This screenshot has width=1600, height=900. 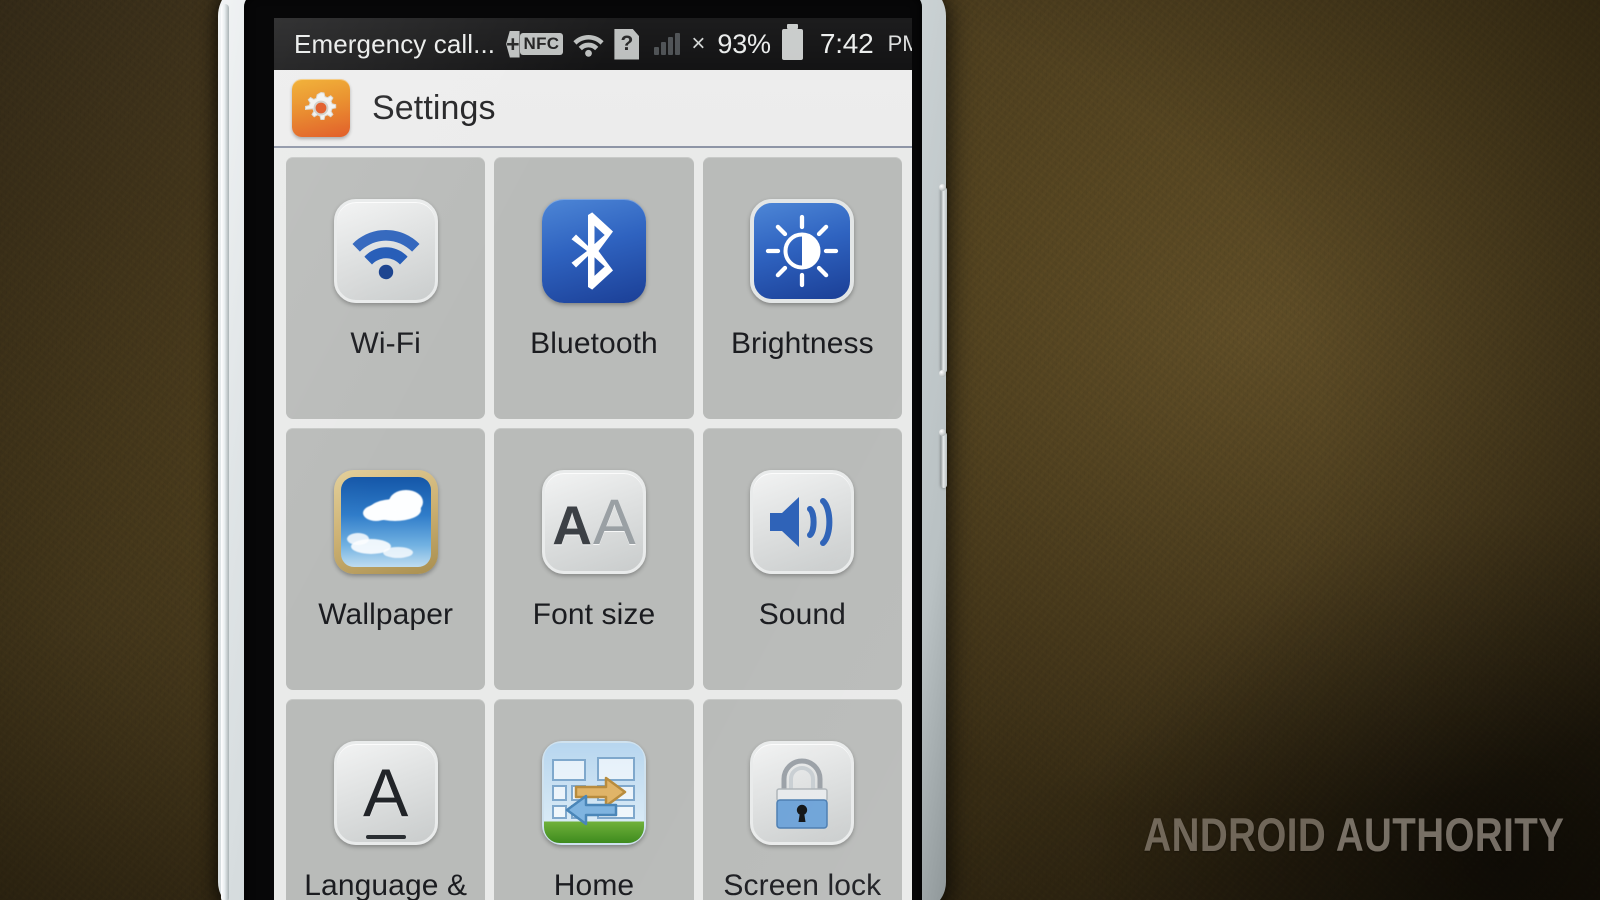 What do you see at coordinates (594, 884) in the screenshot?
I see `settings-tile-label: Home` at bounding box center [594, 884].